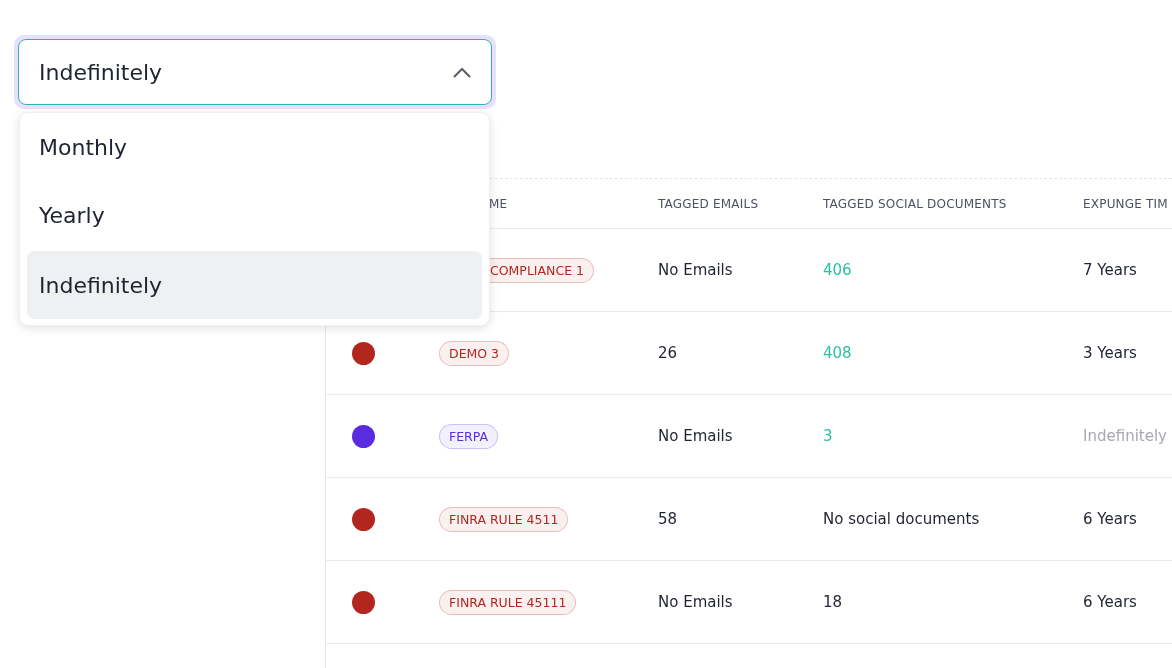 This screenshot has width=1172, height=668. What do you see at coordinates (474, 353) in the screenshot?
I see `tag-label: DEMO 3` at bounding box center [474, 353].